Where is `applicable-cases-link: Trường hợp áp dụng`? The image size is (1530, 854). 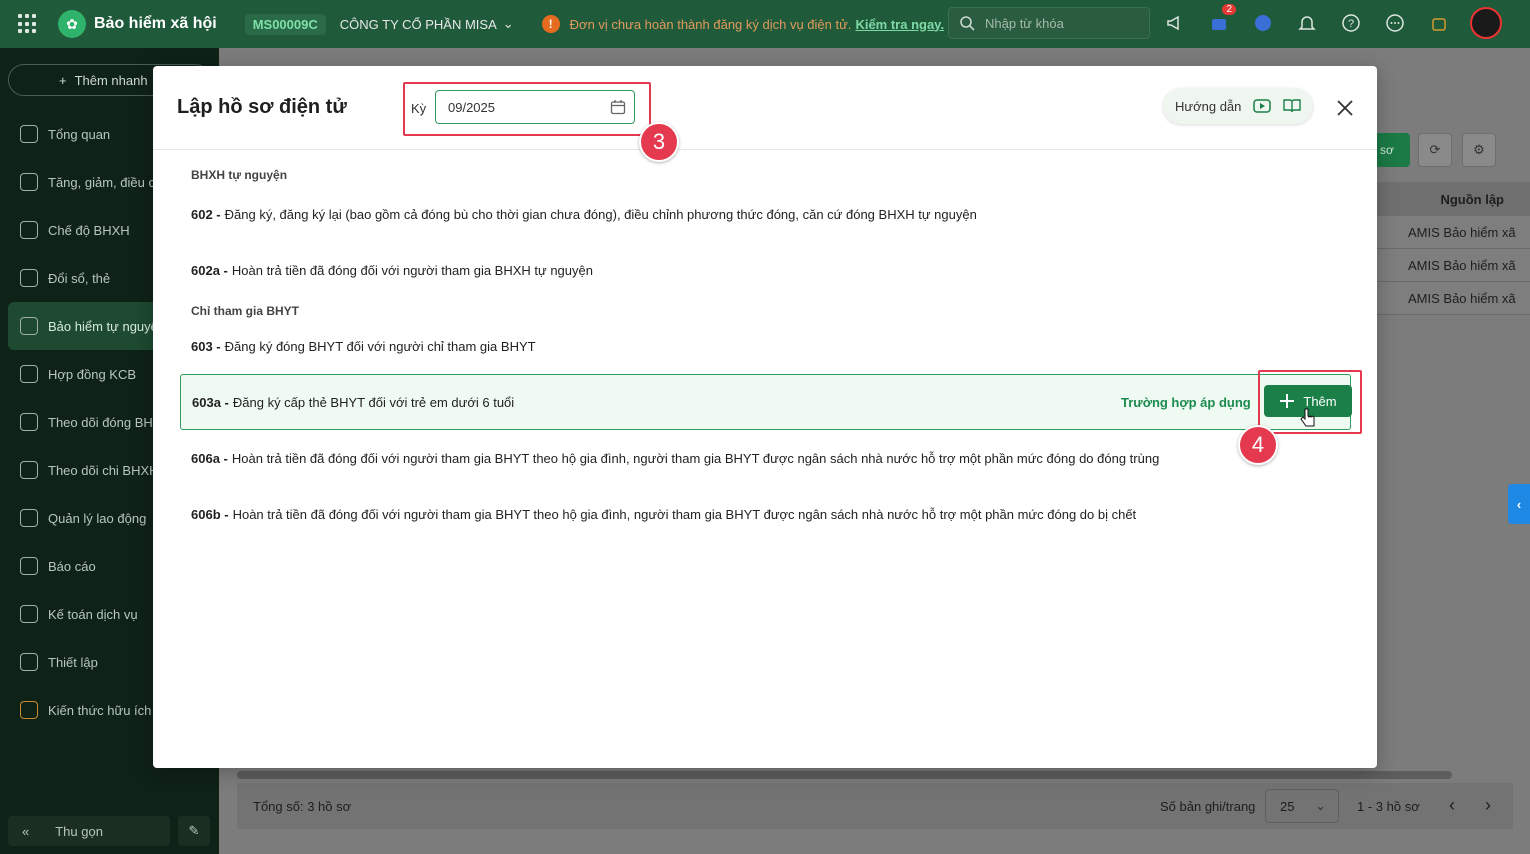
applicable-cases-link: Trường hợp áp dụng is located at coordinates (1186, 402).